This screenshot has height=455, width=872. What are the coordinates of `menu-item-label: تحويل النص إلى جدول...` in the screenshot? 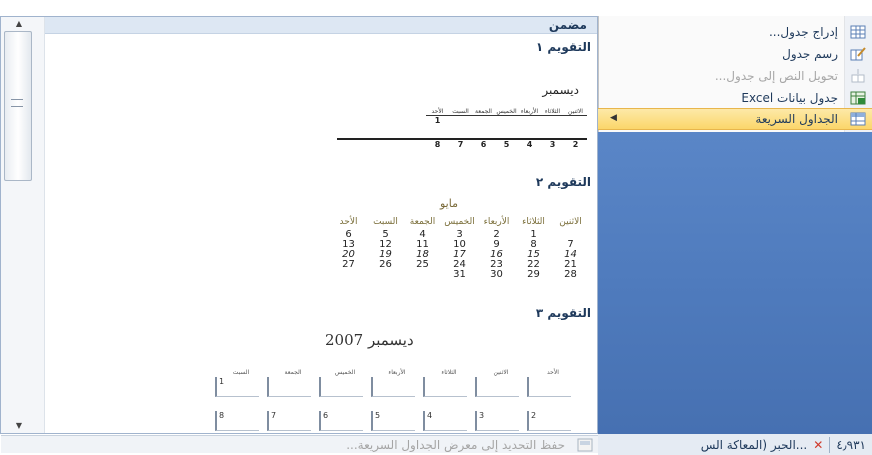 It's located at (776, 75).